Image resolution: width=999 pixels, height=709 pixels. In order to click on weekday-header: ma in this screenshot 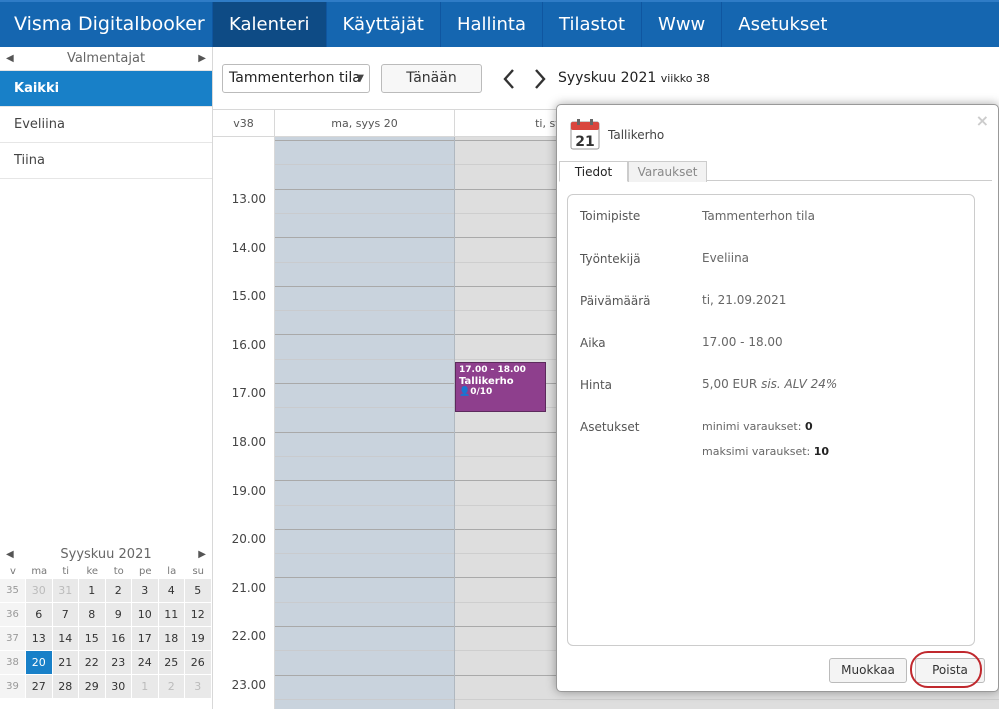, I will do `click(39, 571)`.